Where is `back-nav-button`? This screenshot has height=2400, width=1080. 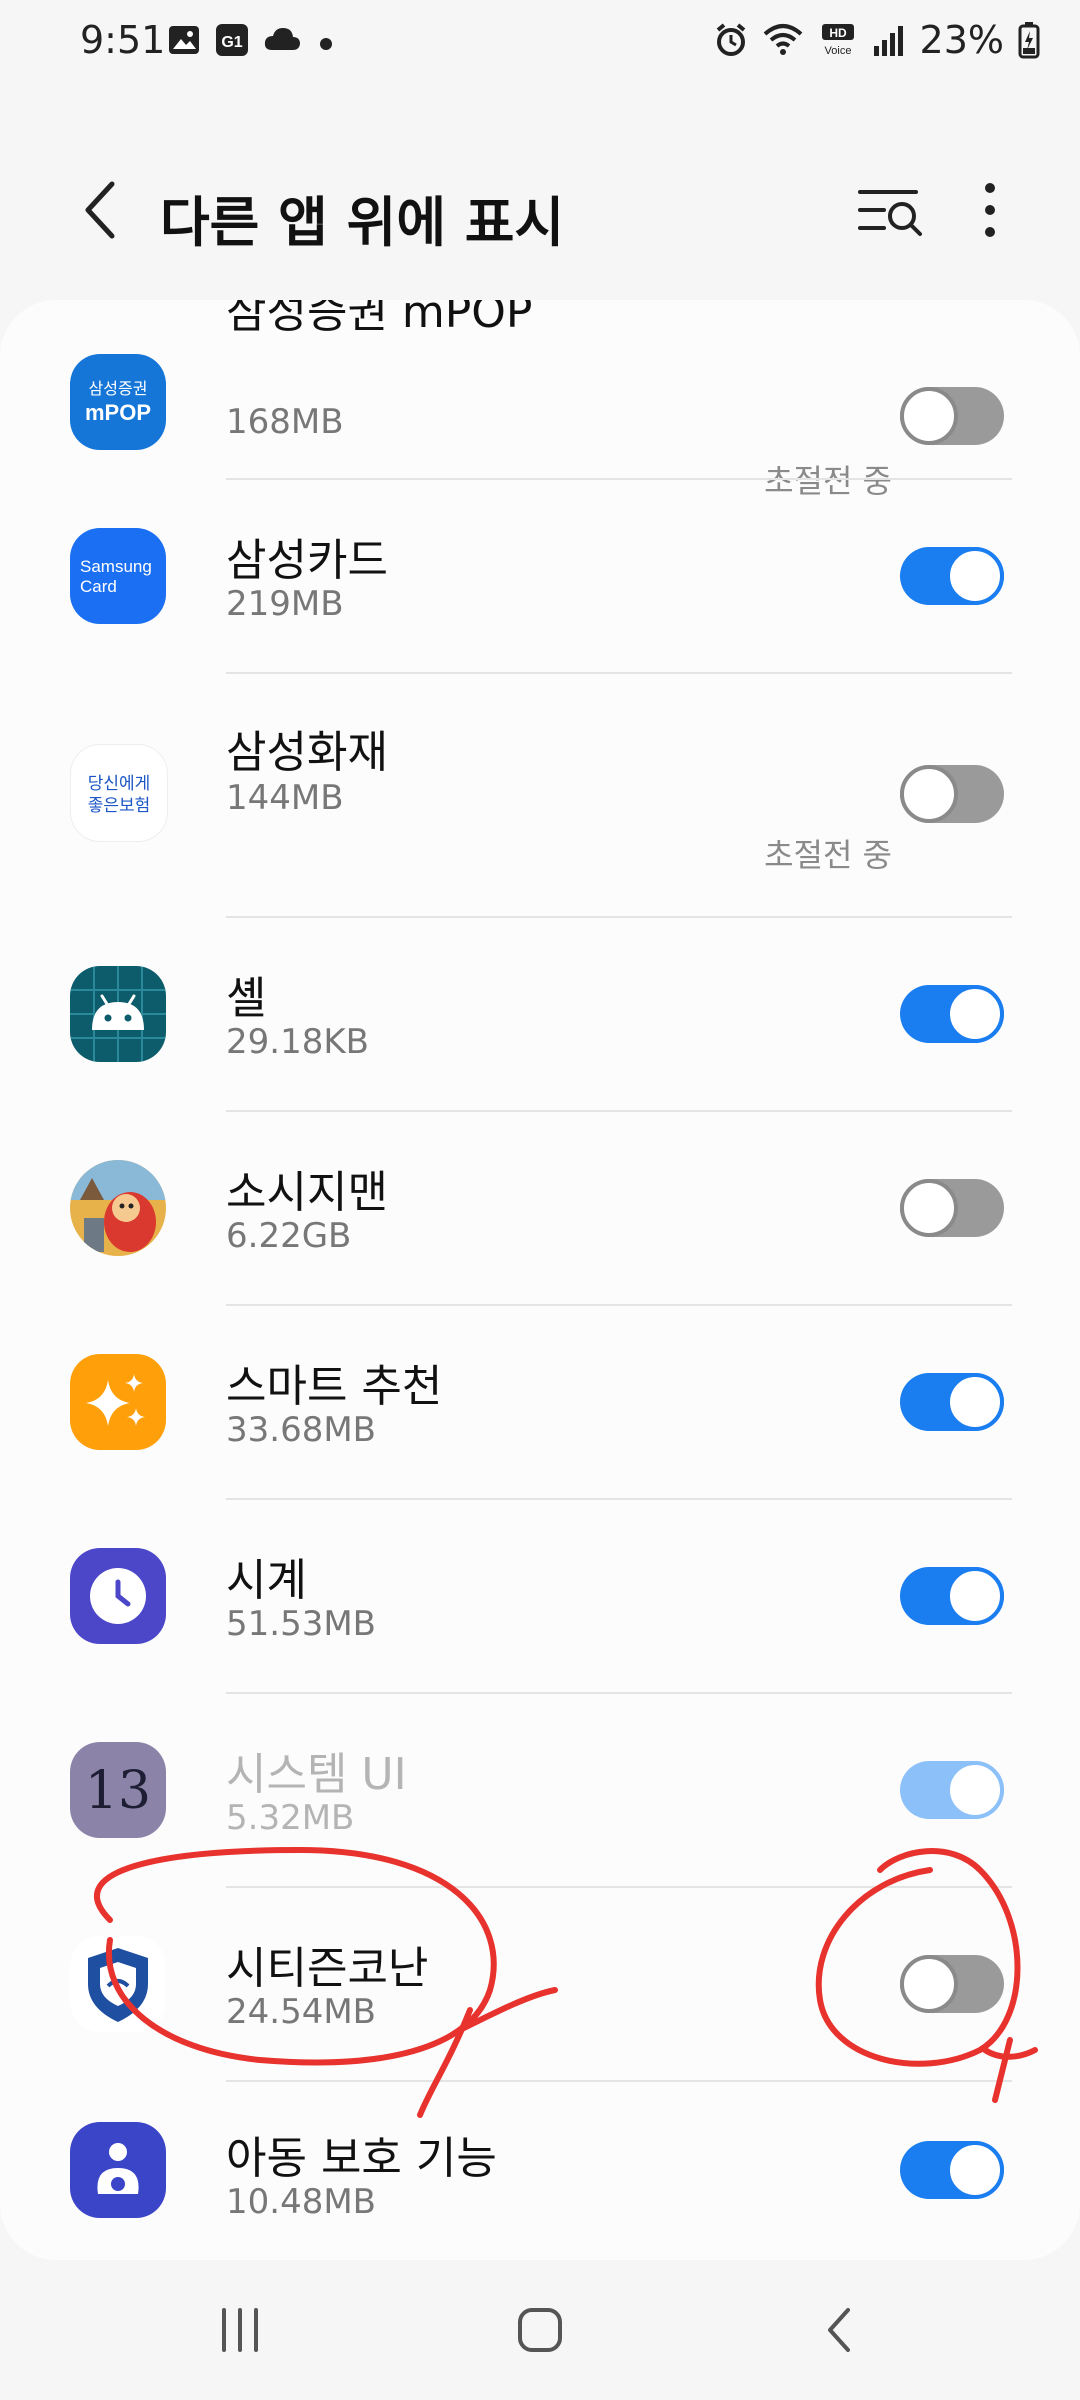
back-nav-button is located at coordinates (840, 2330).